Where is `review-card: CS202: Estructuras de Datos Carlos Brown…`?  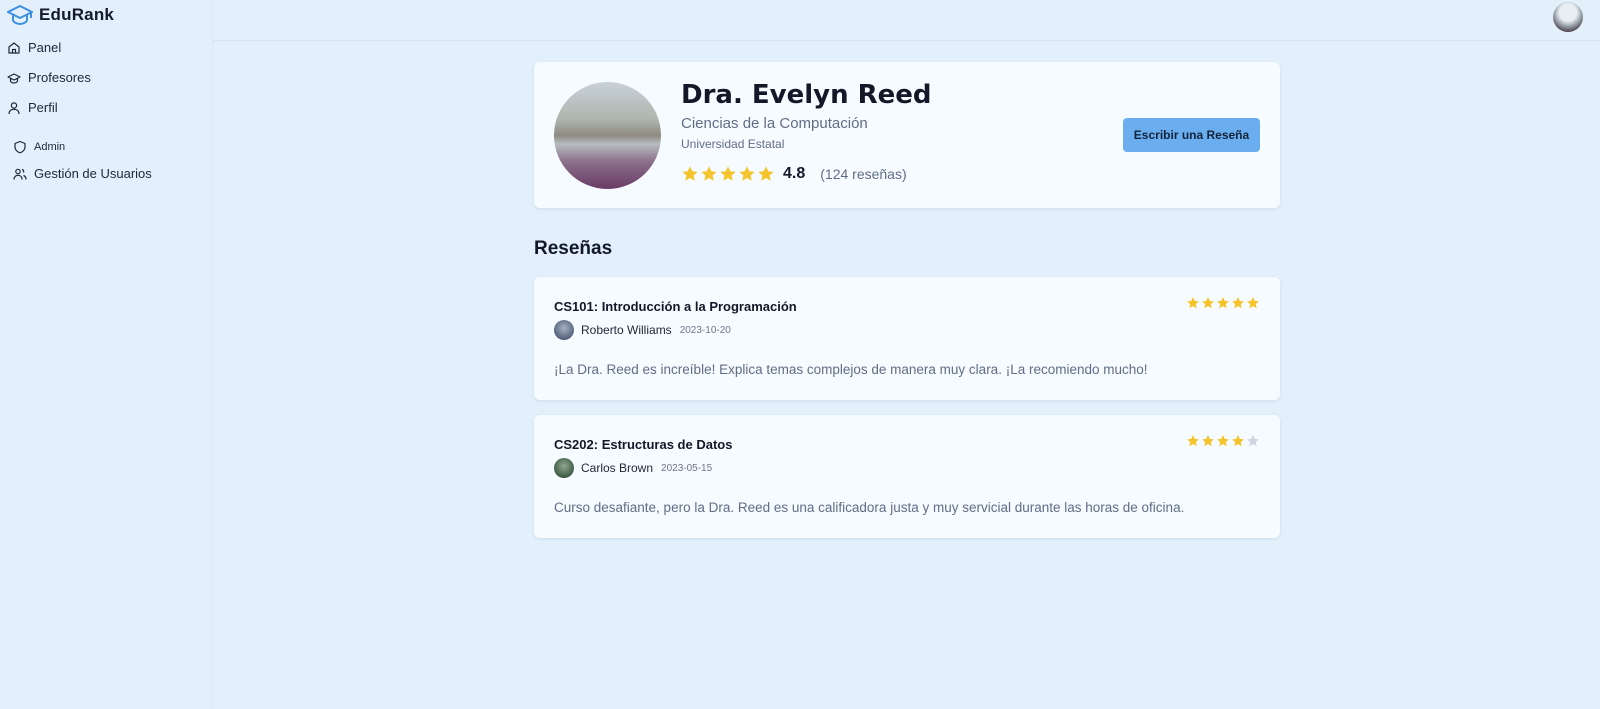 review-card: CS202: Estructuras de Datos Carlos Brown… is located at coordinates (907, 476).